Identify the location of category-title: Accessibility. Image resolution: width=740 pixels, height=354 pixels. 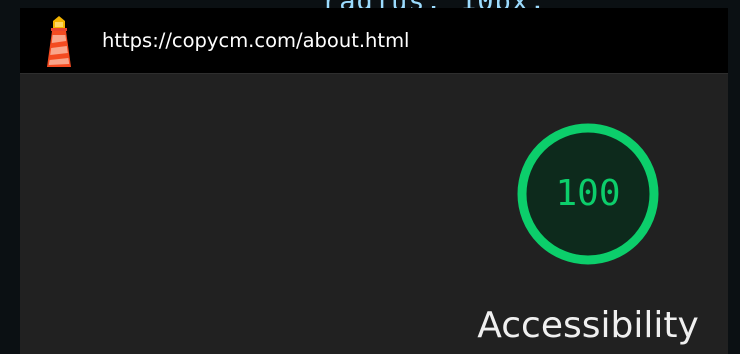
(588, 325).